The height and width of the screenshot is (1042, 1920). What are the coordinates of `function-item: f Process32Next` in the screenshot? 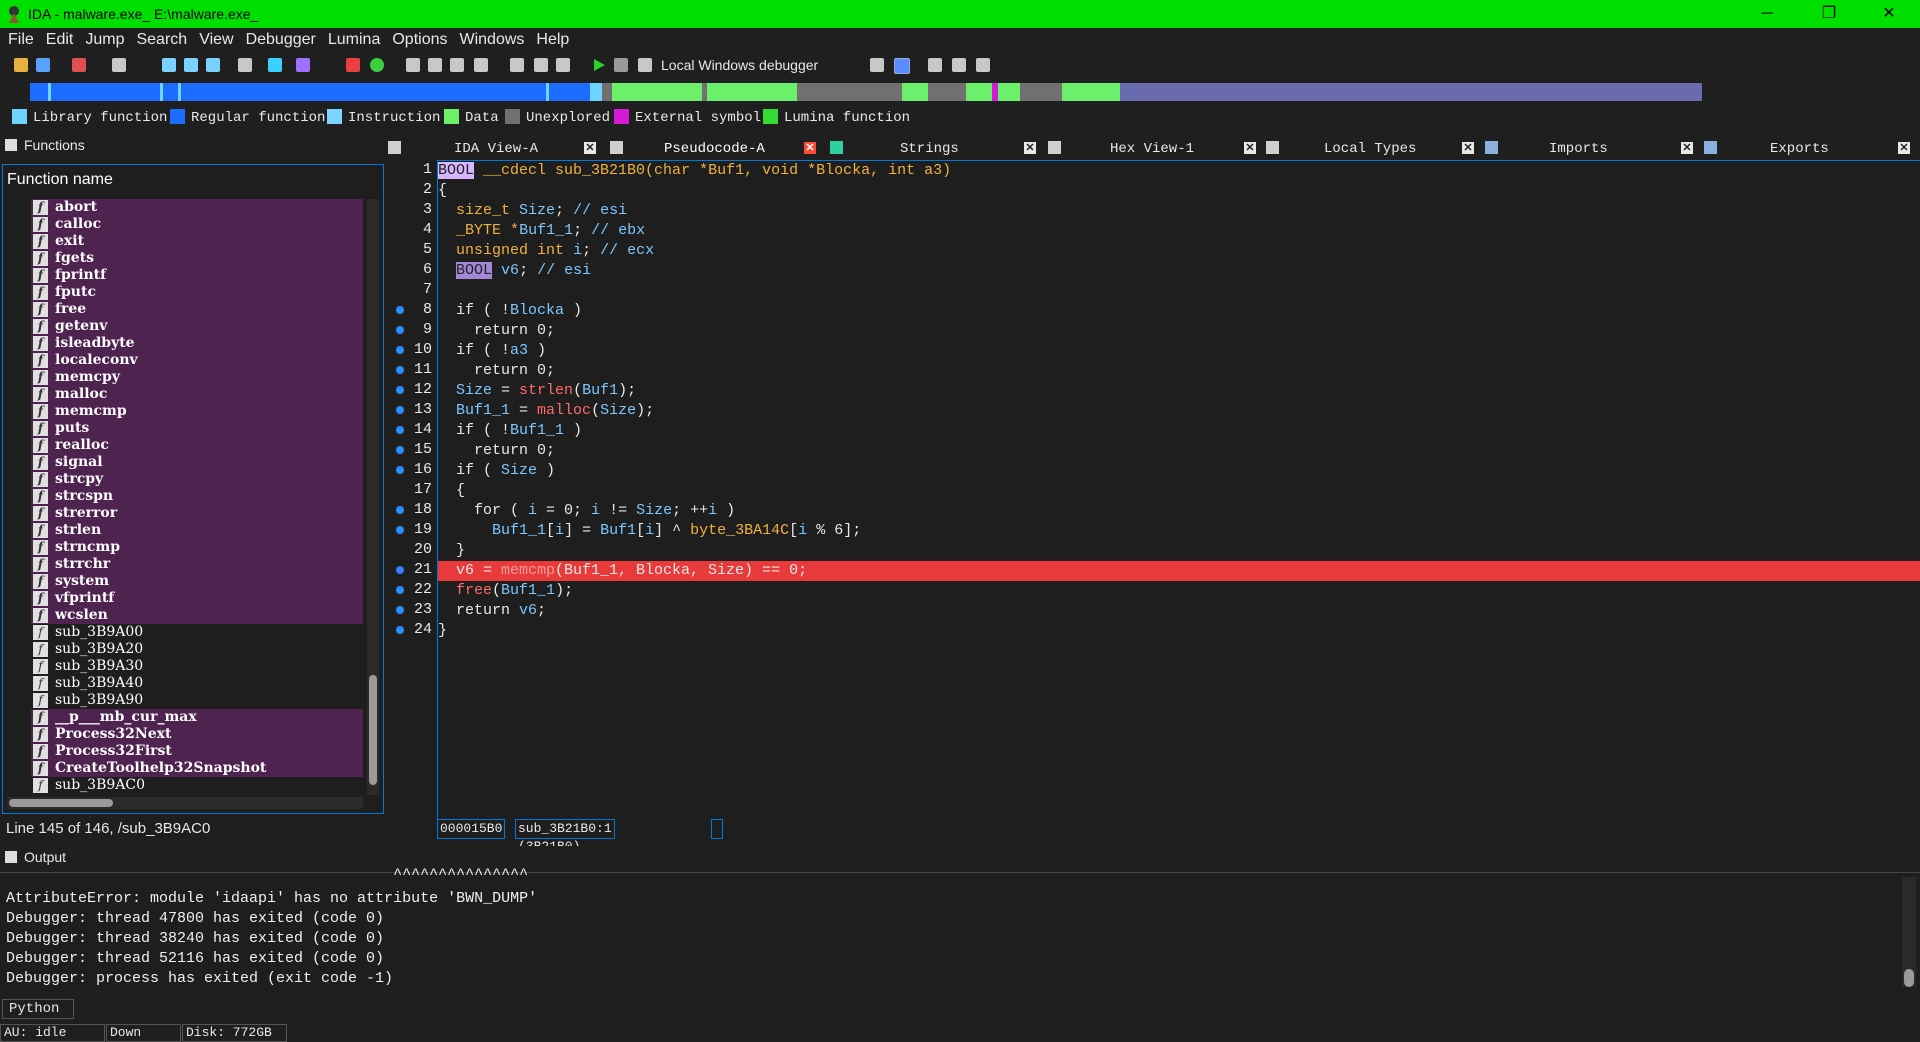 It's located at (197, 734).